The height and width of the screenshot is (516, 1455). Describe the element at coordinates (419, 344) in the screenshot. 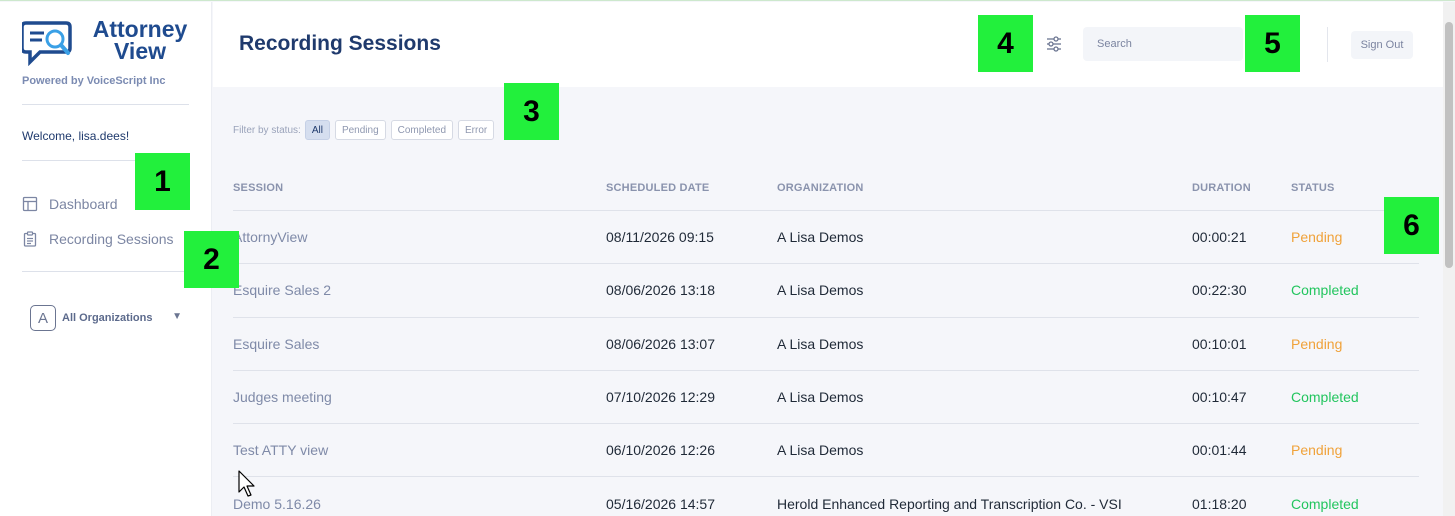

I see `session-link: Esquire Sales` at that location.